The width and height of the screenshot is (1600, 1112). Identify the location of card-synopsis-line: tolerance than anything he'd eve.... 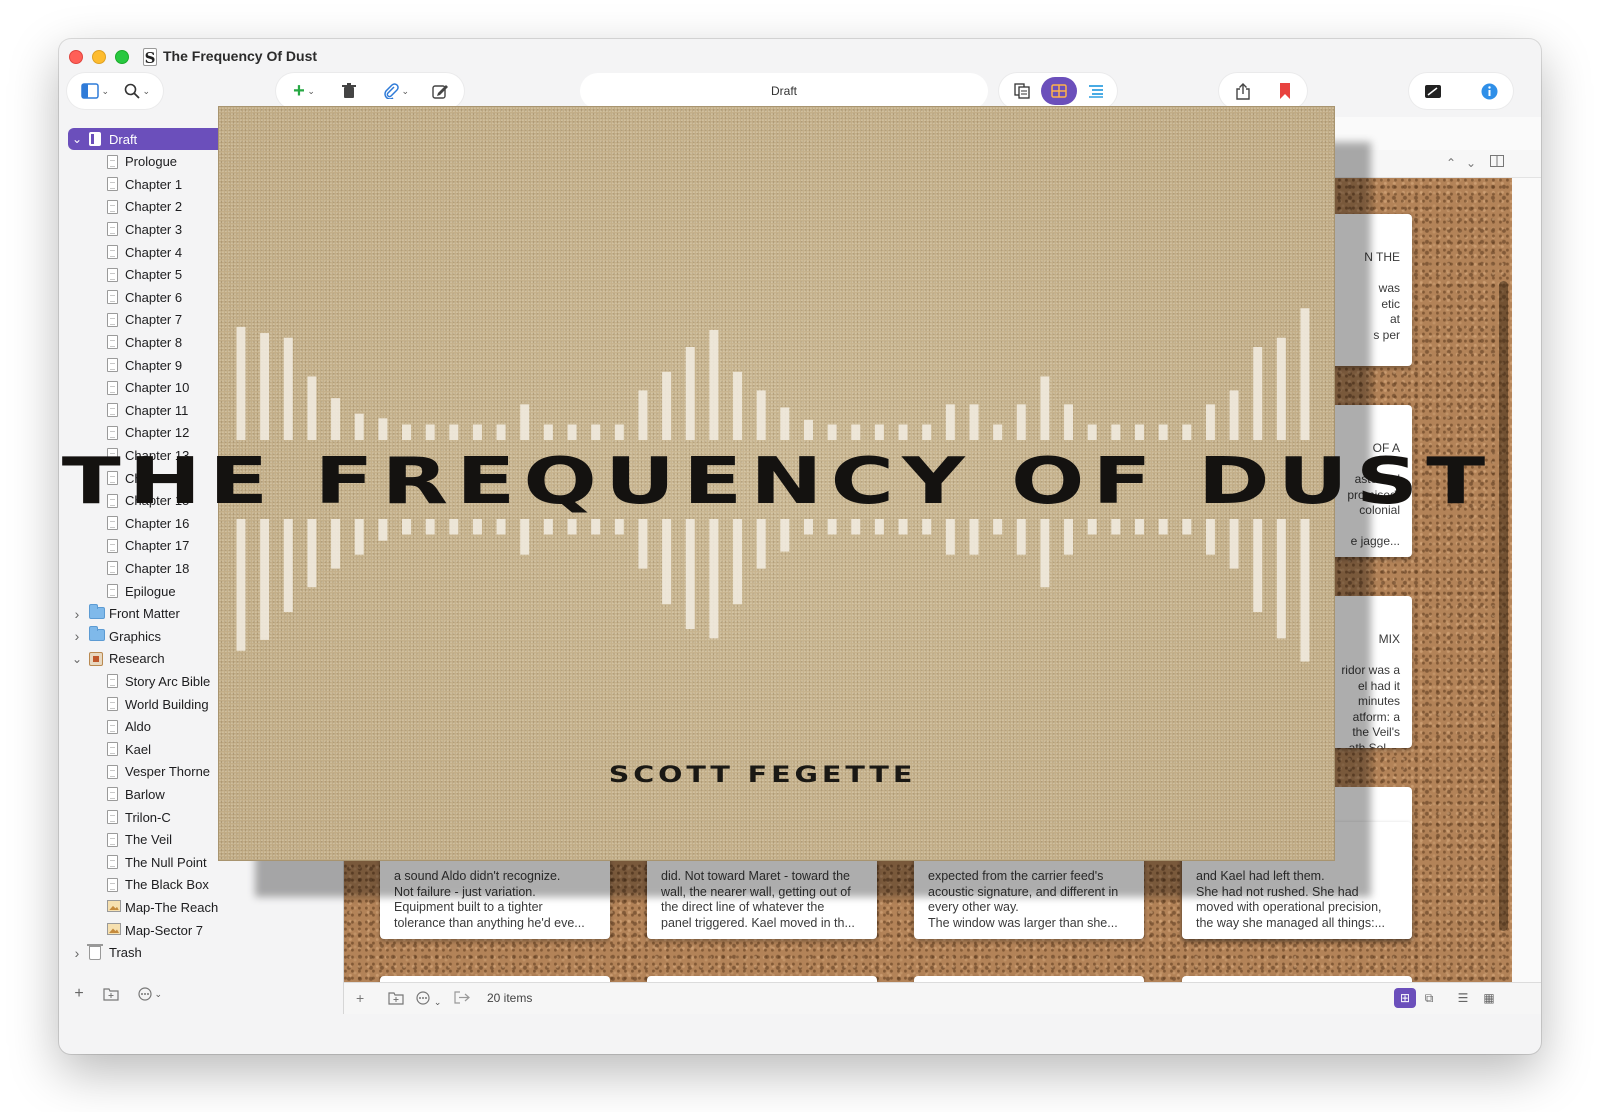
(489, 922).